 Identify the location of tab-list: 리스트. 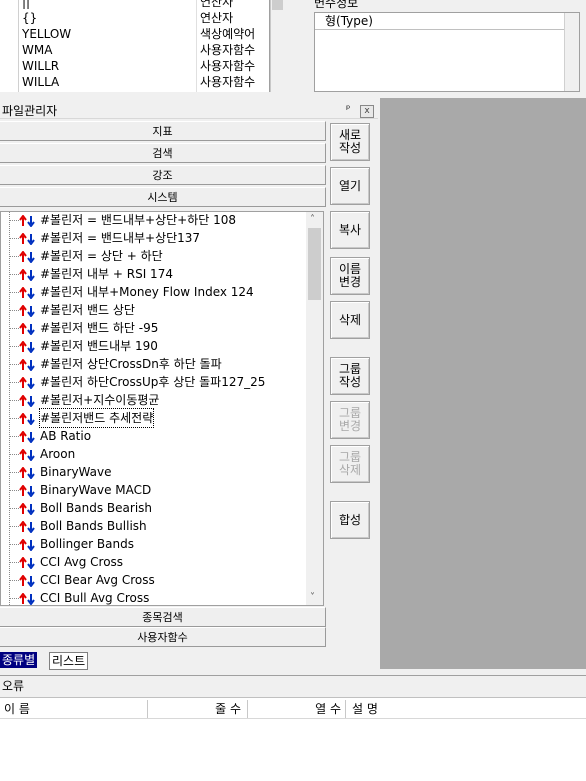
(69, 661).